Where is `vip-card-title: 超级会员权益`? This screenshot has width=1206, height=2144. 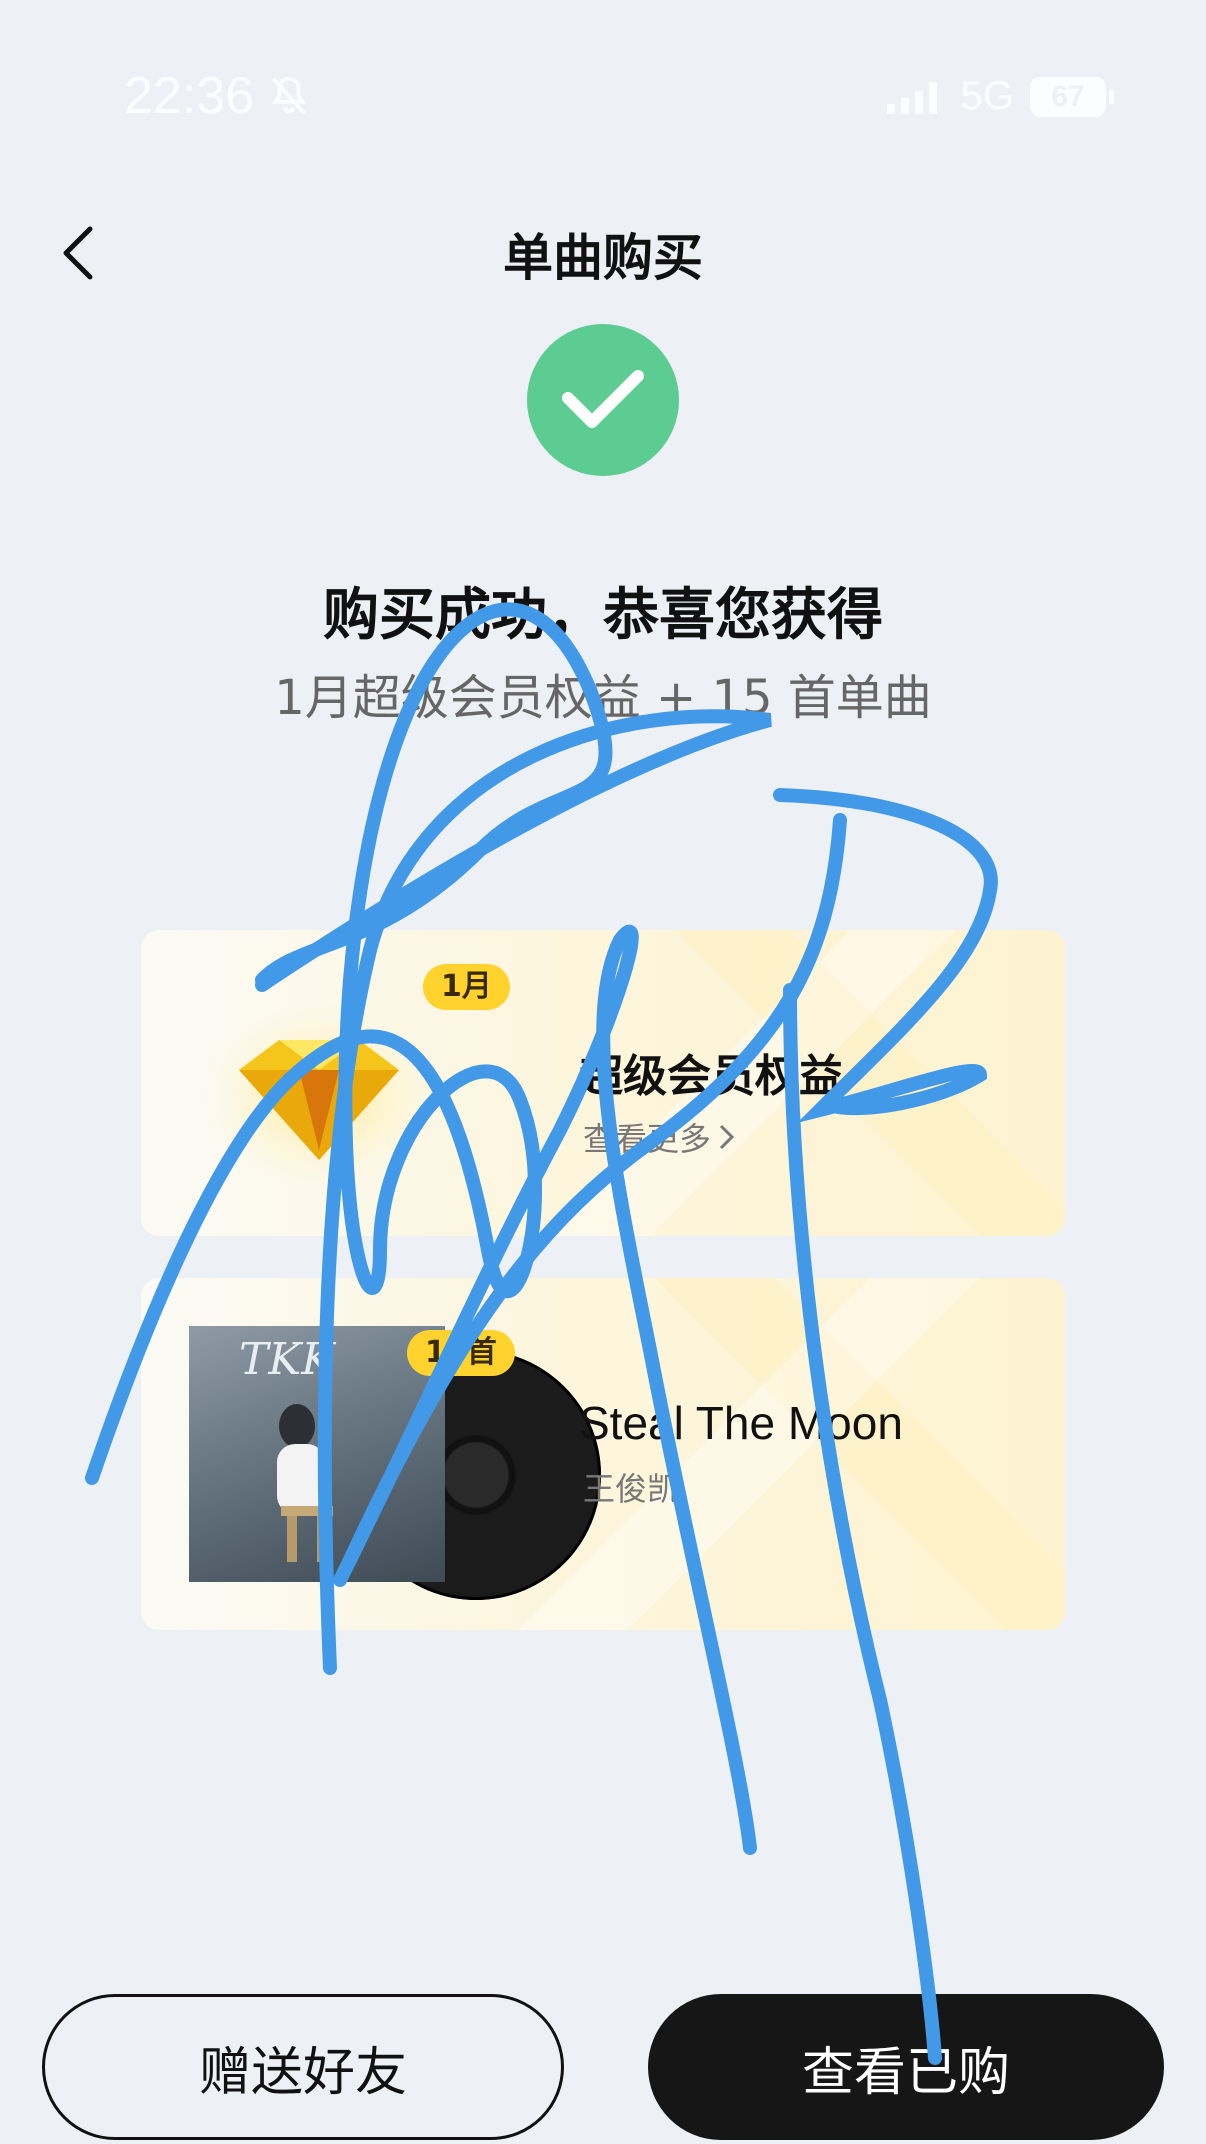 vip-card-title: 超级会员权益 is located at coordinates (711, 1076).